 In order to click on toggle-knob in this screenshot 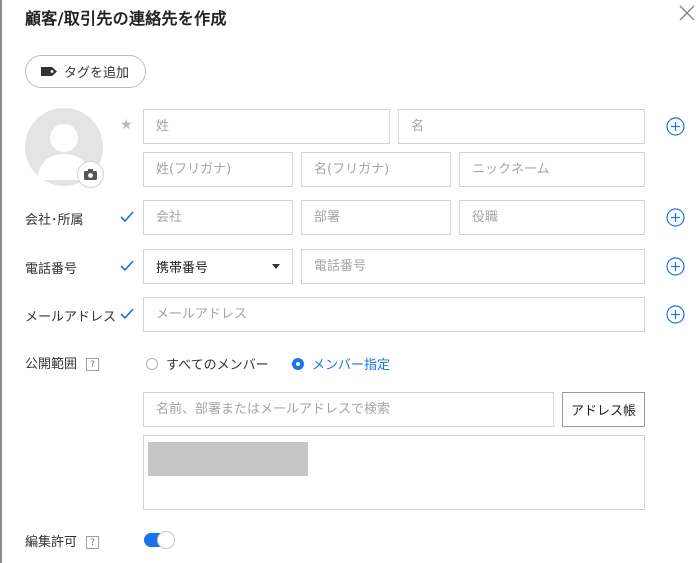, I will do `click(166, 540)`.